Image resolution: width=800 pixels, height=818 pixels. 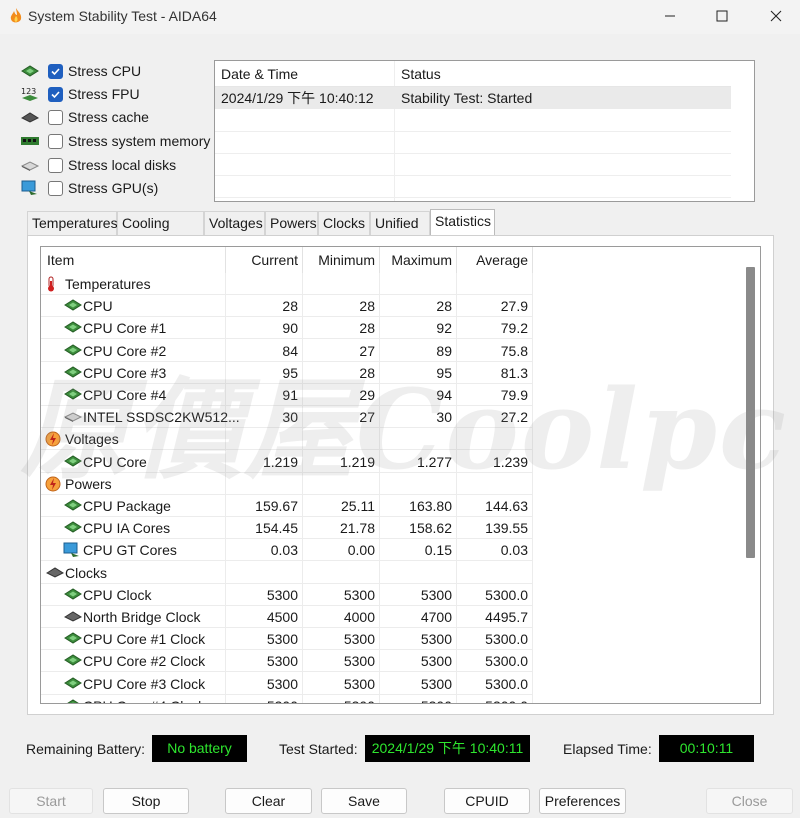 I want to click on table-row: North Bridge Clock 4500 4000 4700 4495.7, so click(x=286, y=617).